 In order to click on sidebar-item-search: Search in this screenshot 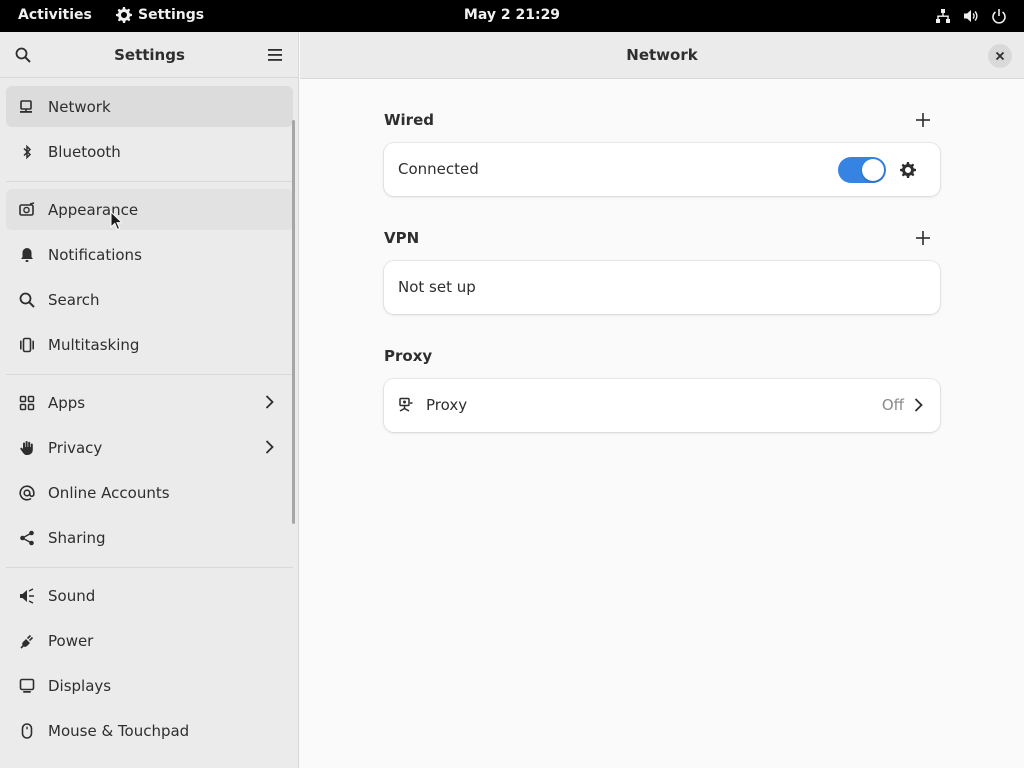, I will do `click(149, 299)`.